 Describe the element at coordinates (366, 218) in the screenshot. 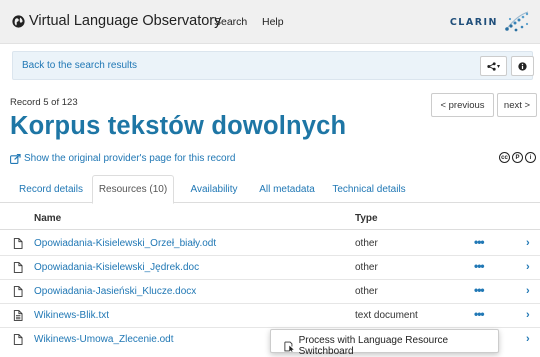

I see `column-header-type: Type` at that location.